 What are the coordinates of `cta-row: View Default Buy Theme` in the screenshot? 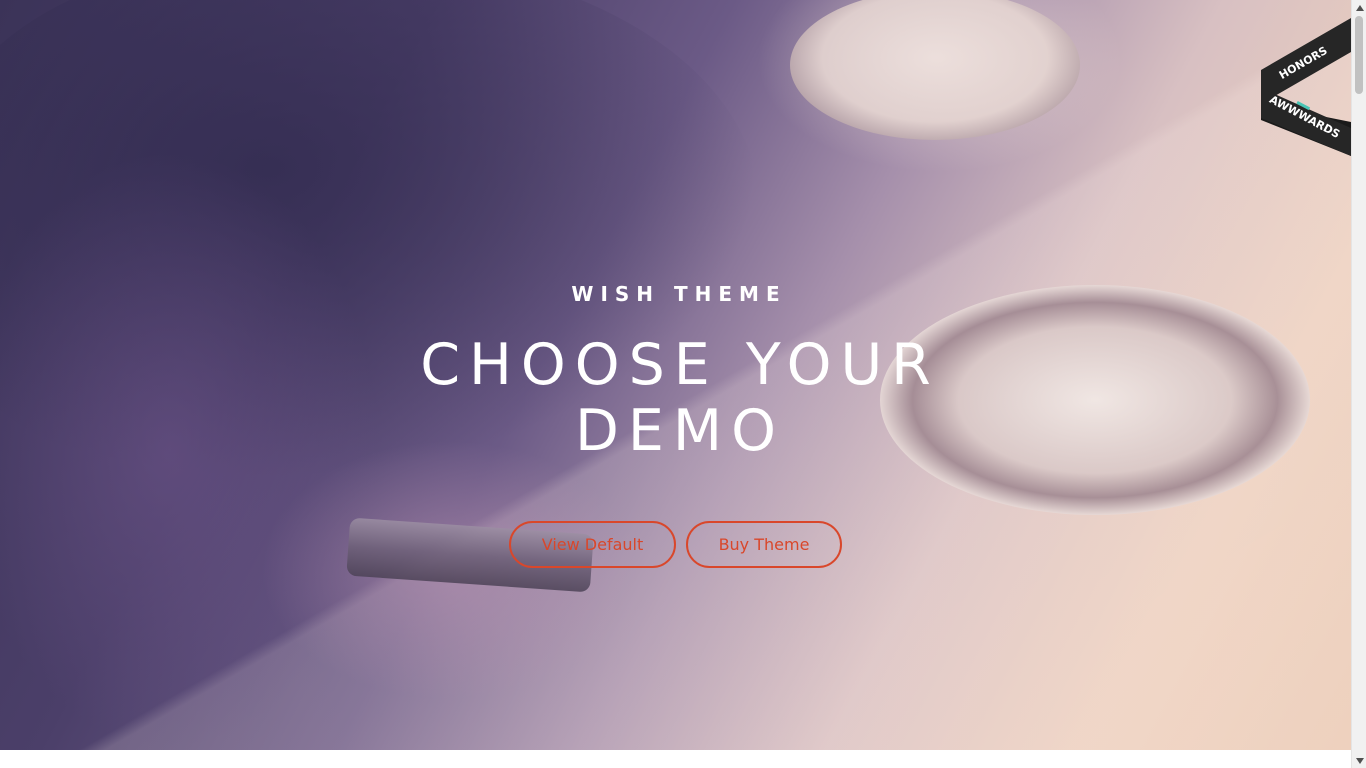 It's located at (675, 544).